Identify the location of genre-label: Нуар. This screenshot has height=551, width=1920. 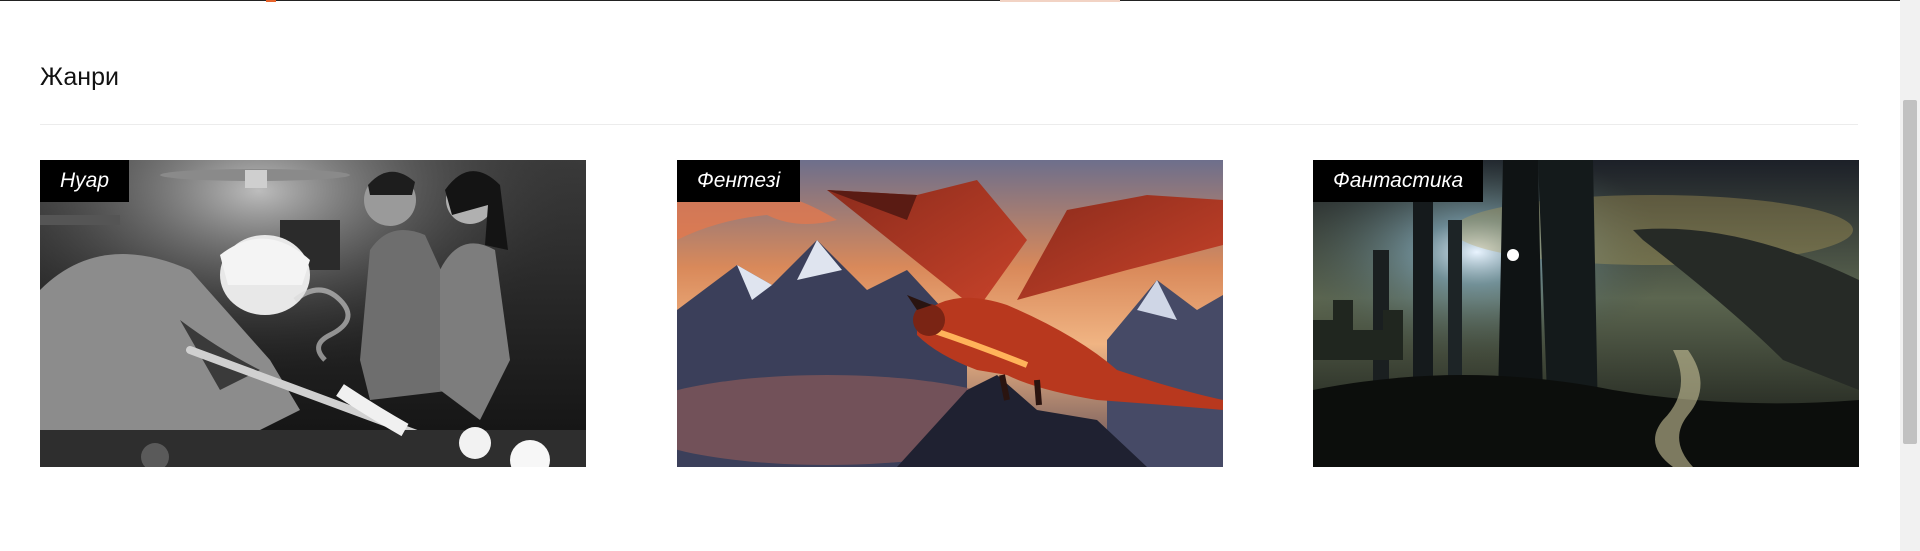
(85, 181).